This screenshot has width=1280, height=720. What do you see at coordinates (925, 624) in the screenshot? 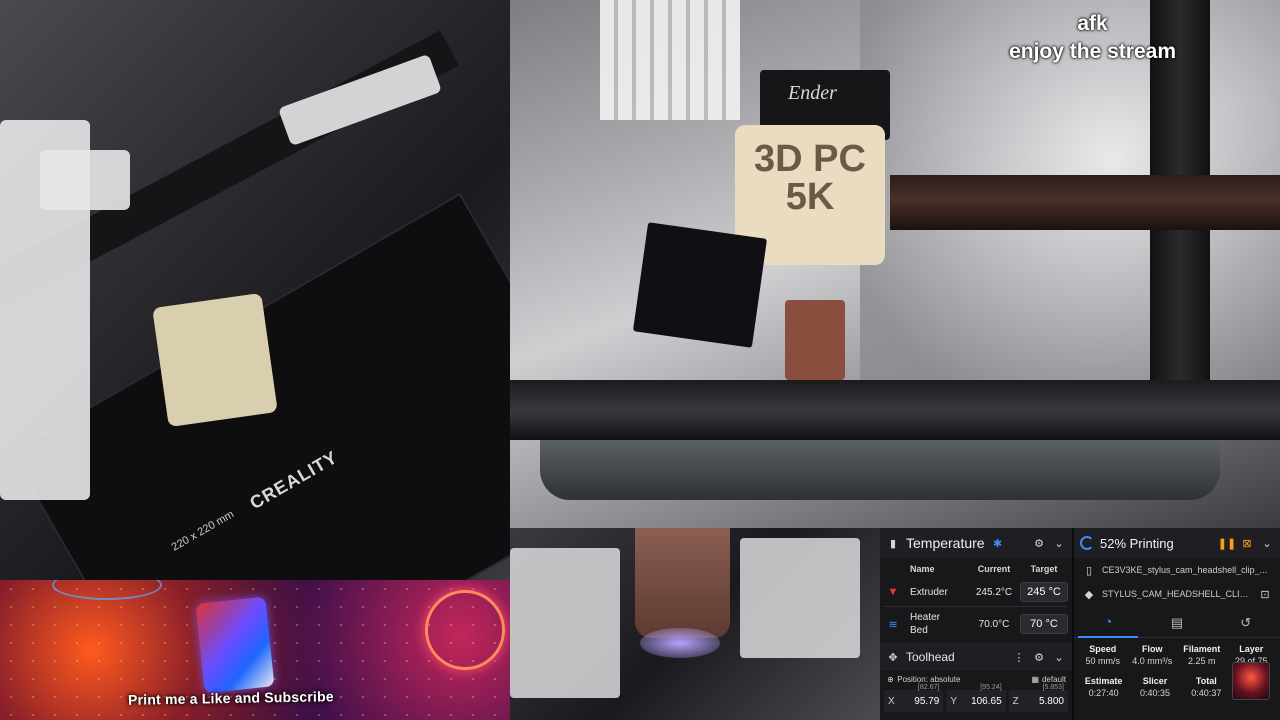
I see `heater-name: Heater Bed` at bounding box center [925, 624].